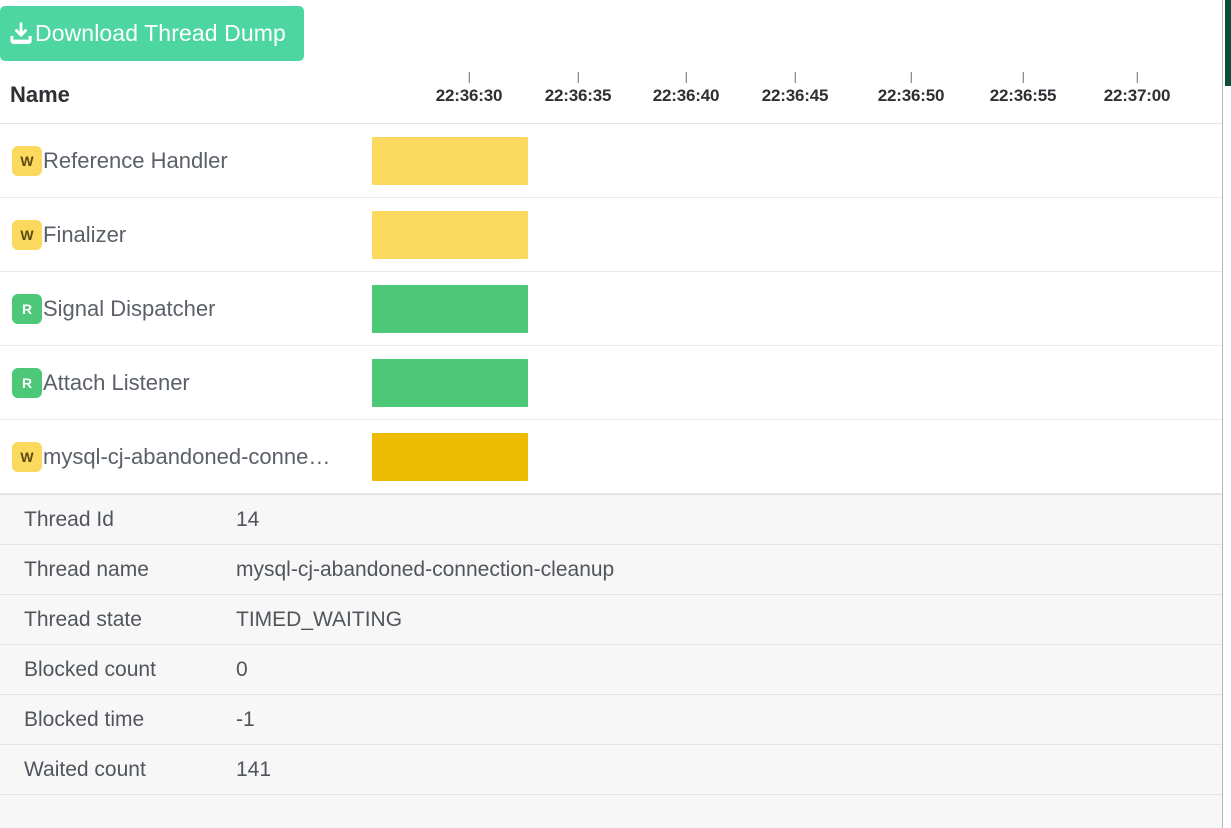 The image size is (1231, 828). What do you see at coordinates (85, 769) in the screenshot?
I see `detail-key: Waited count` at bounding box center [85, 769].